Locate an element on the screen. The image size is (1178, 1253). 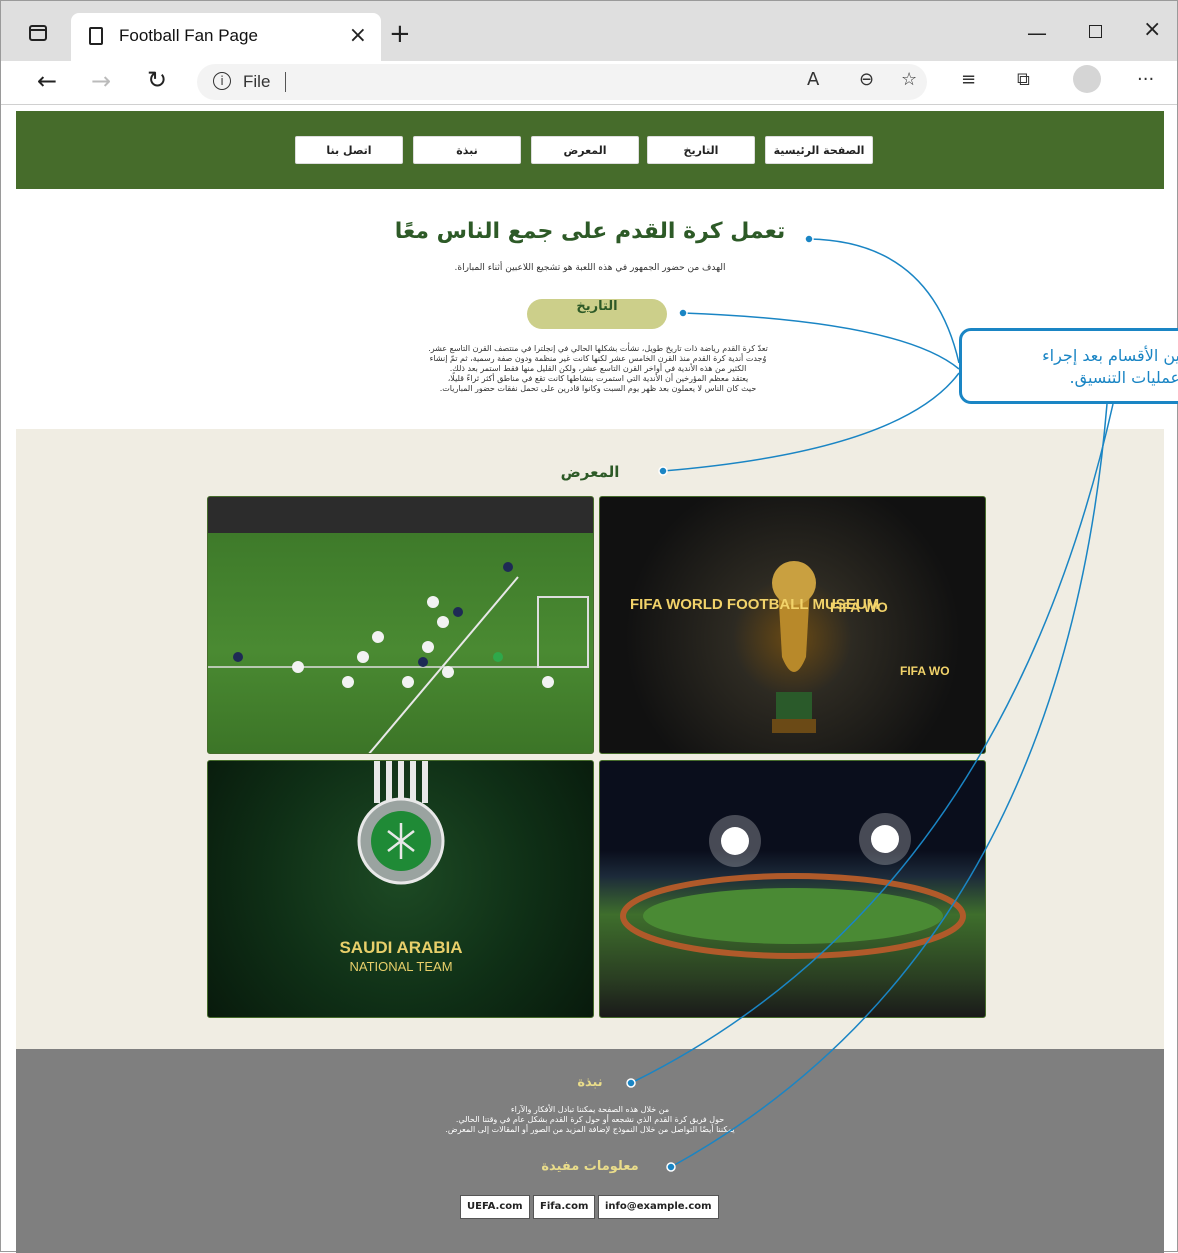
annotation-line: عمليات التنسيق. is located at coordinates (1123, 377).